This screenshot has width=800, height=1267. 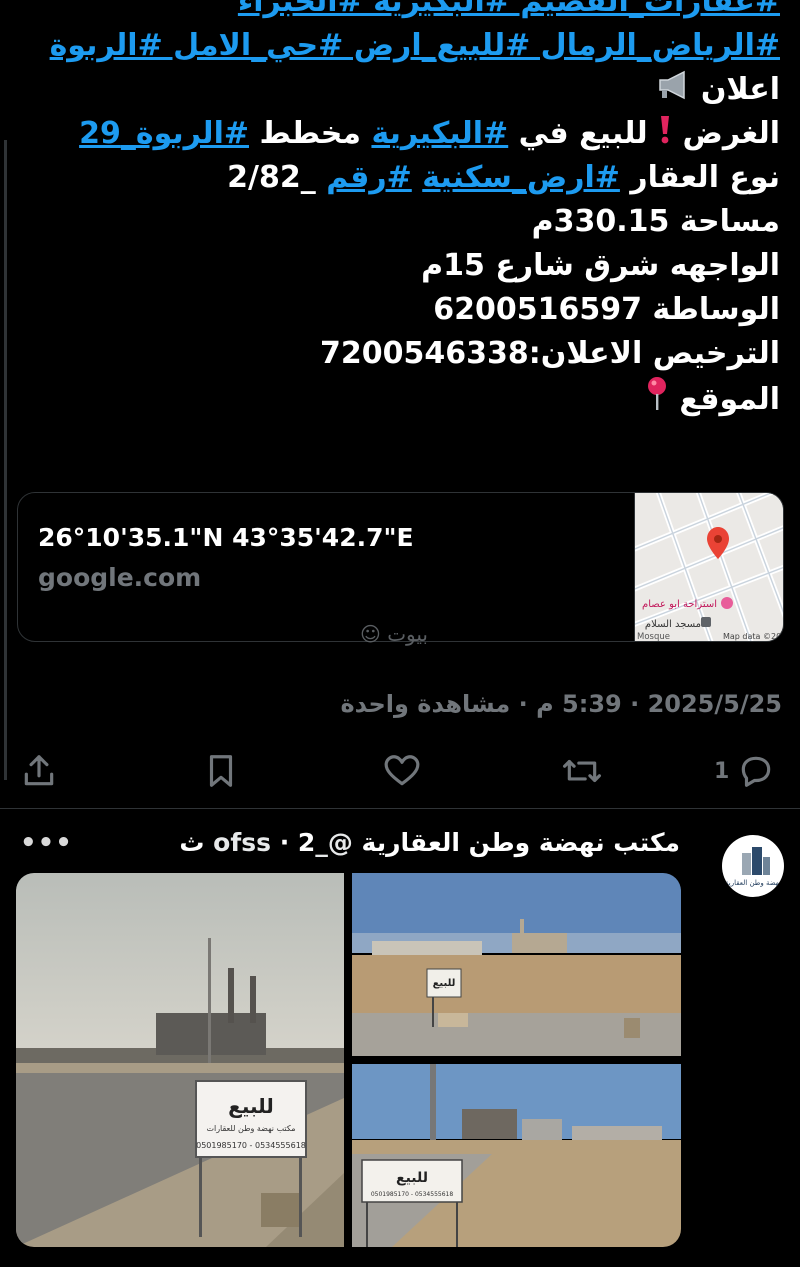 What do you see at coordinates (516, 1155) in the screenshot?
I see `land-photo-3: للبيع 0501985170 - 0534555618` at bounding box center [516, 1155].